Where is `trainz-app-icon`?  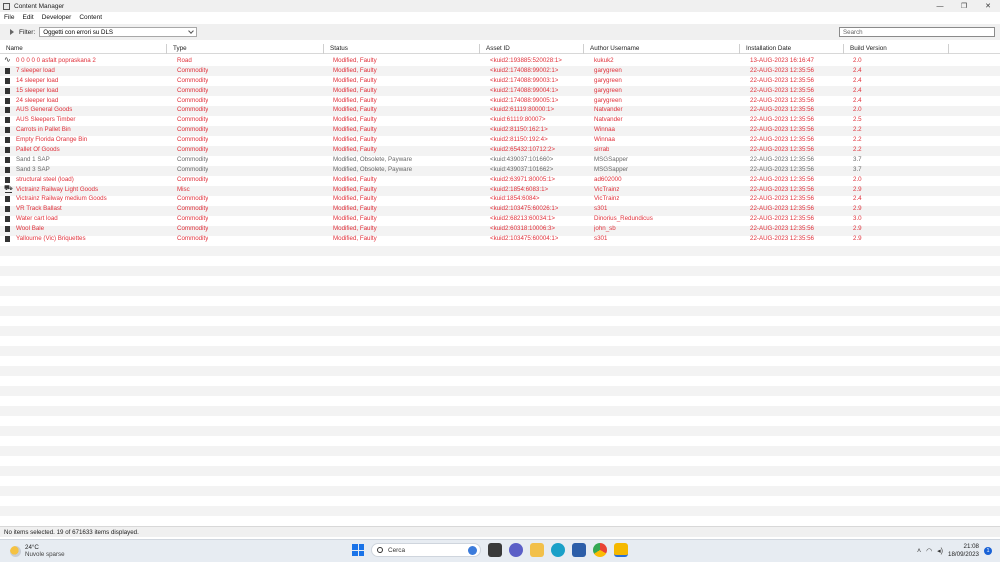
trainz-app-icon is located at coordinates (621, 550).